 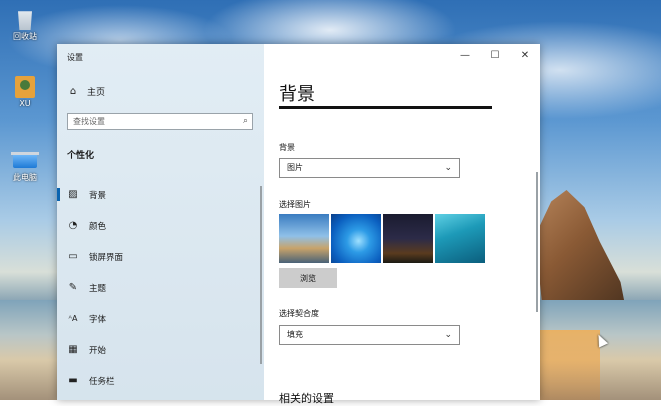 I want to click on computer-icon, so click(x=25, y=160).